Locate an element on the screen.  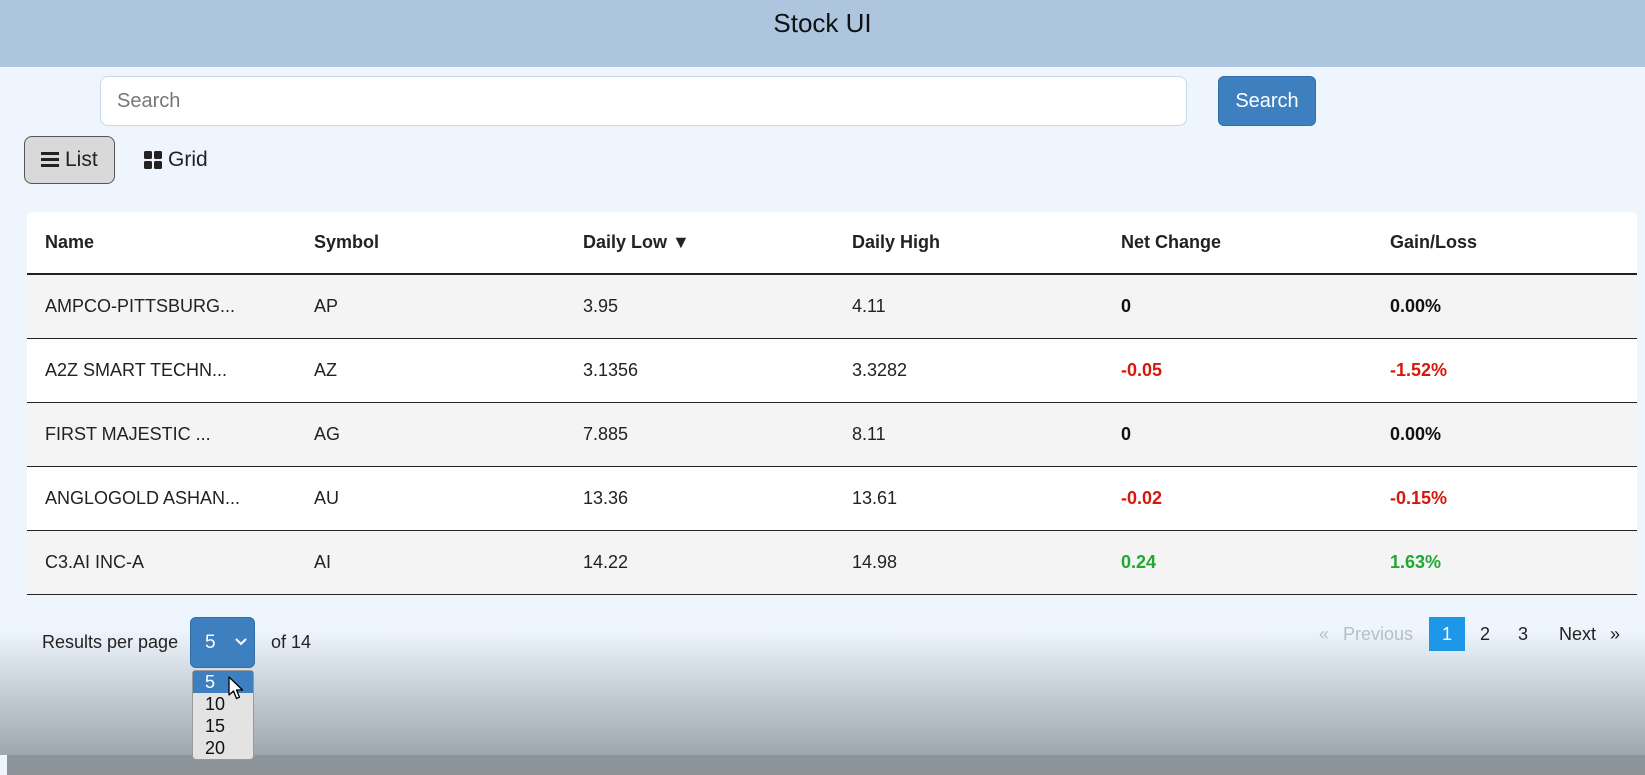
net-change: -0.05 is located at coordinates (1237, 370).